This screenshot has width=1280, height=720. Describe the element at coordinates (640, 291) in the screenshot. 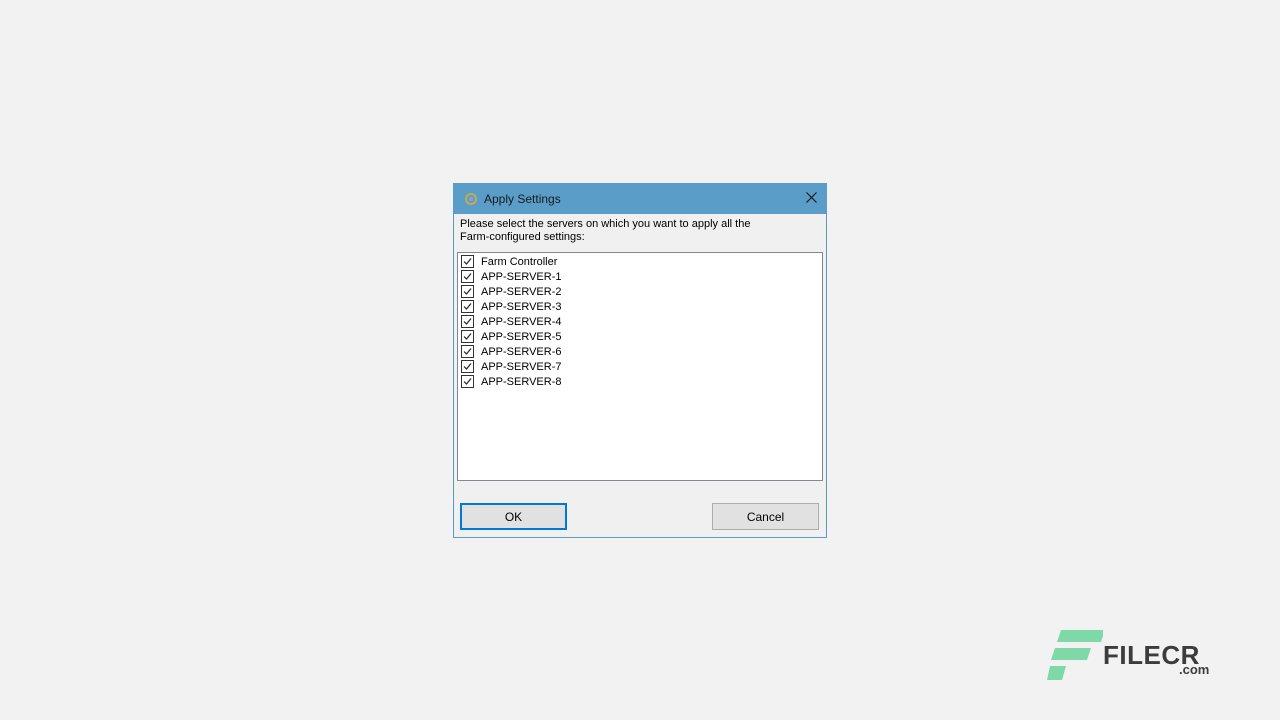

I see `server-list-item: APP-SERVER-2` at that location.